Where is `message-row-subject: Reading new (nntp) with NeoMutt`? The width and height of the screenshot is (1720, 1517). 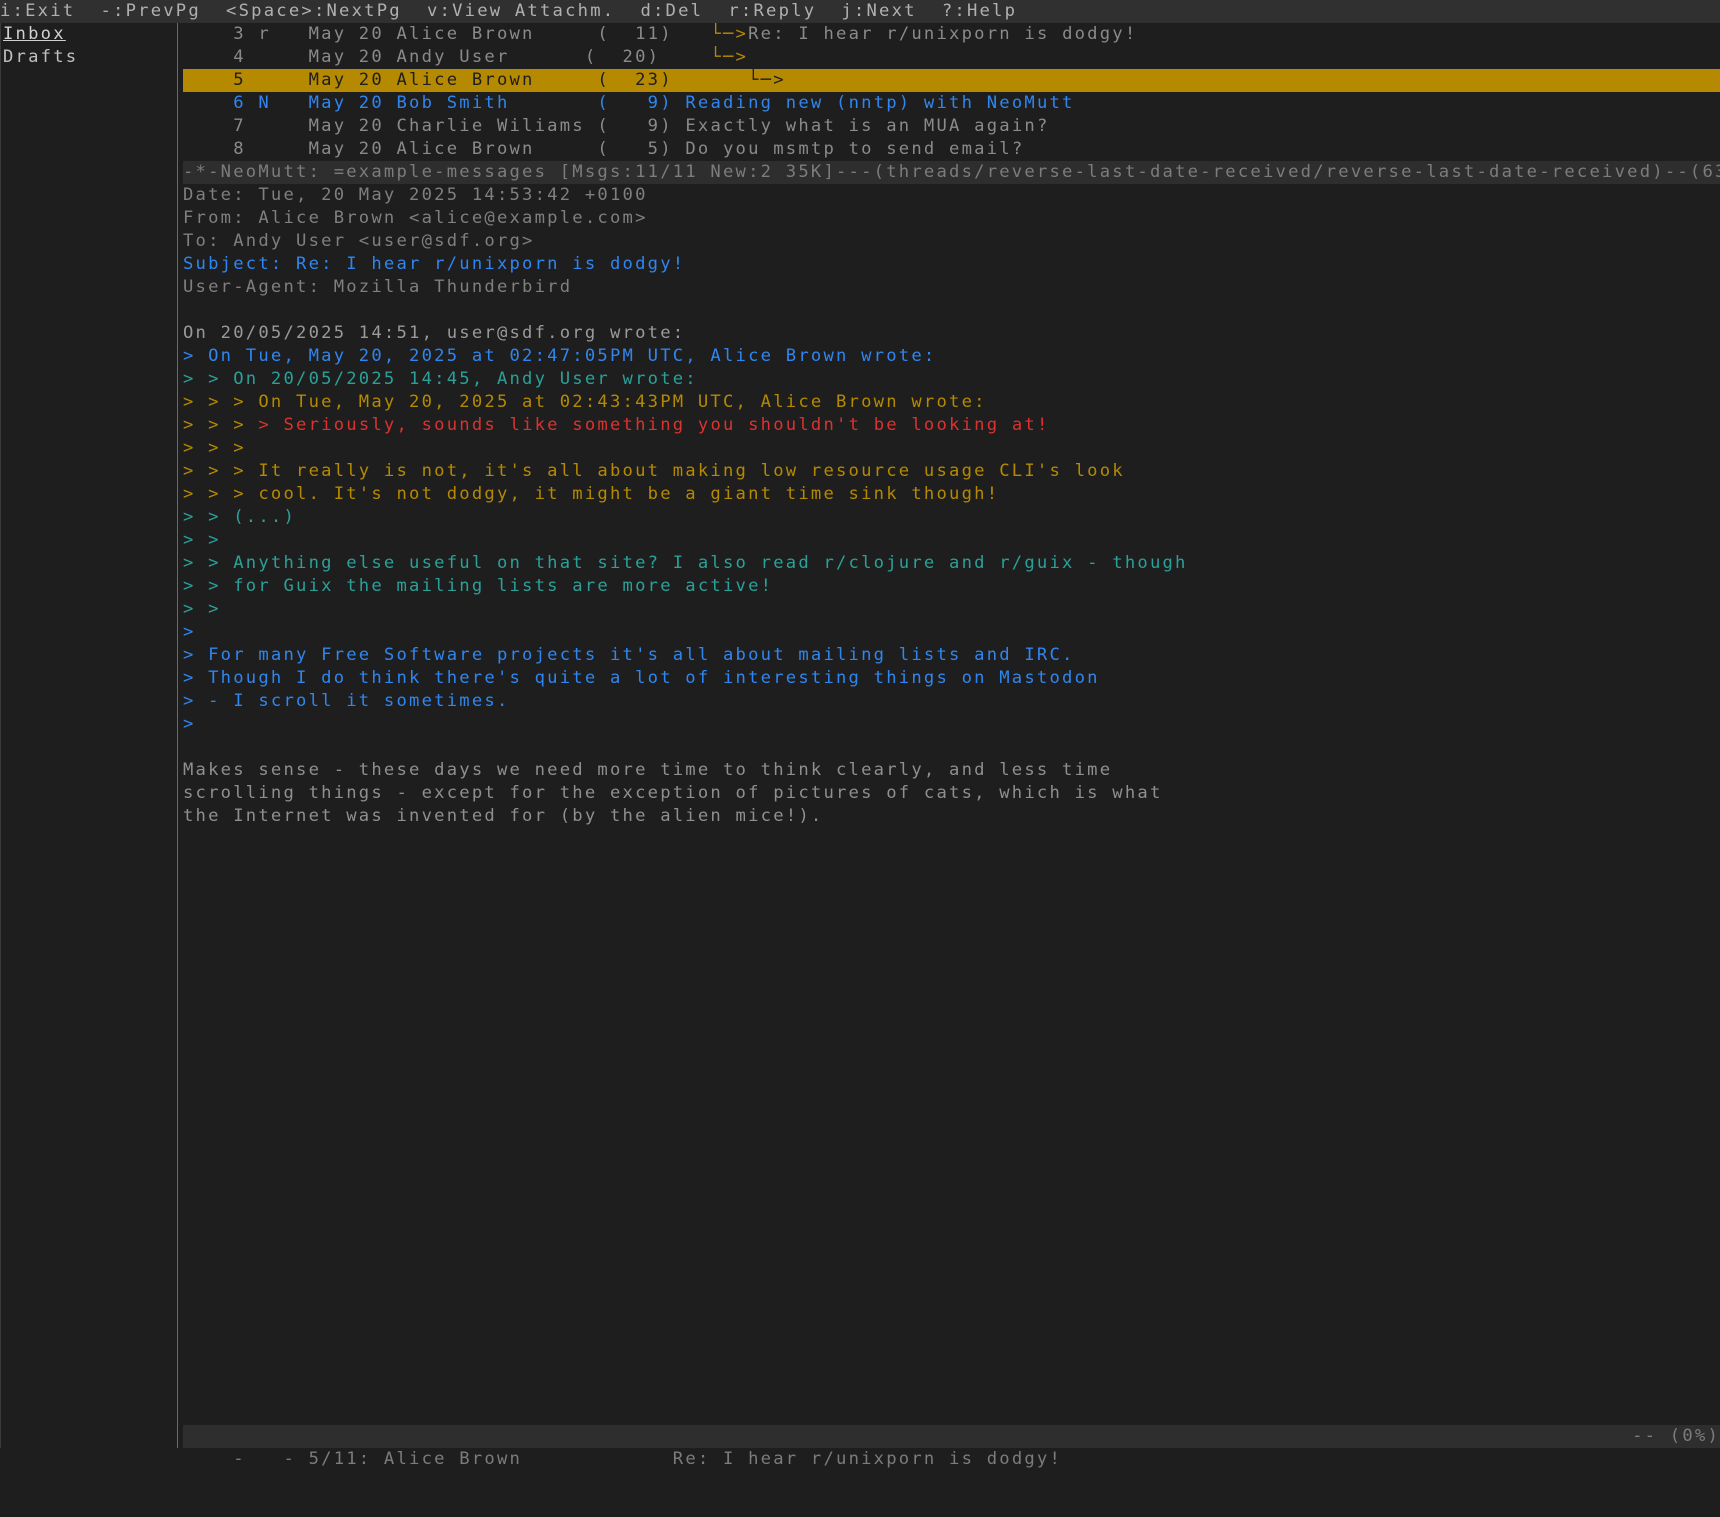 message-row-subject: Reading new (nntp) with NeoMutt is located at coordinates (880, 103).